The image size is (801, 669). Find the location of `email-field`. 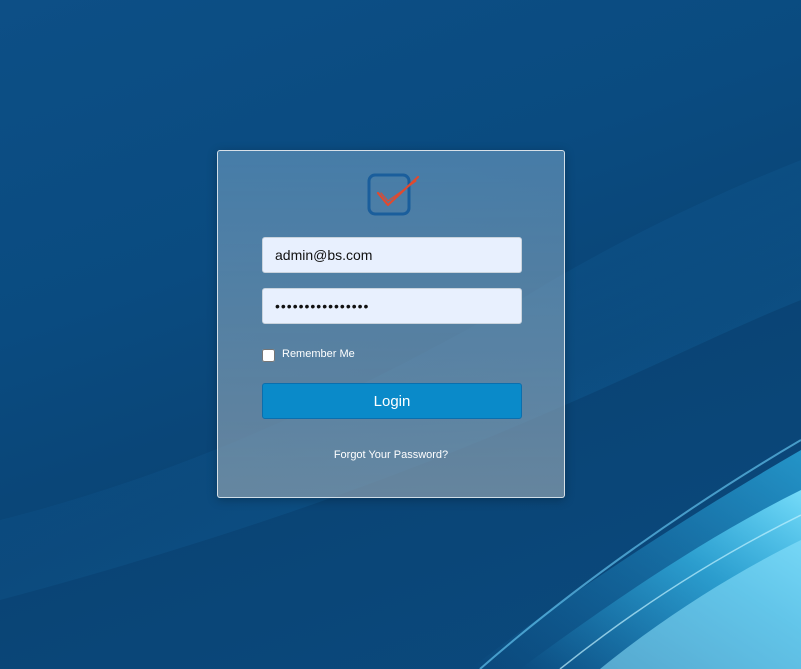

email-field is located at coordinates (392, 255).